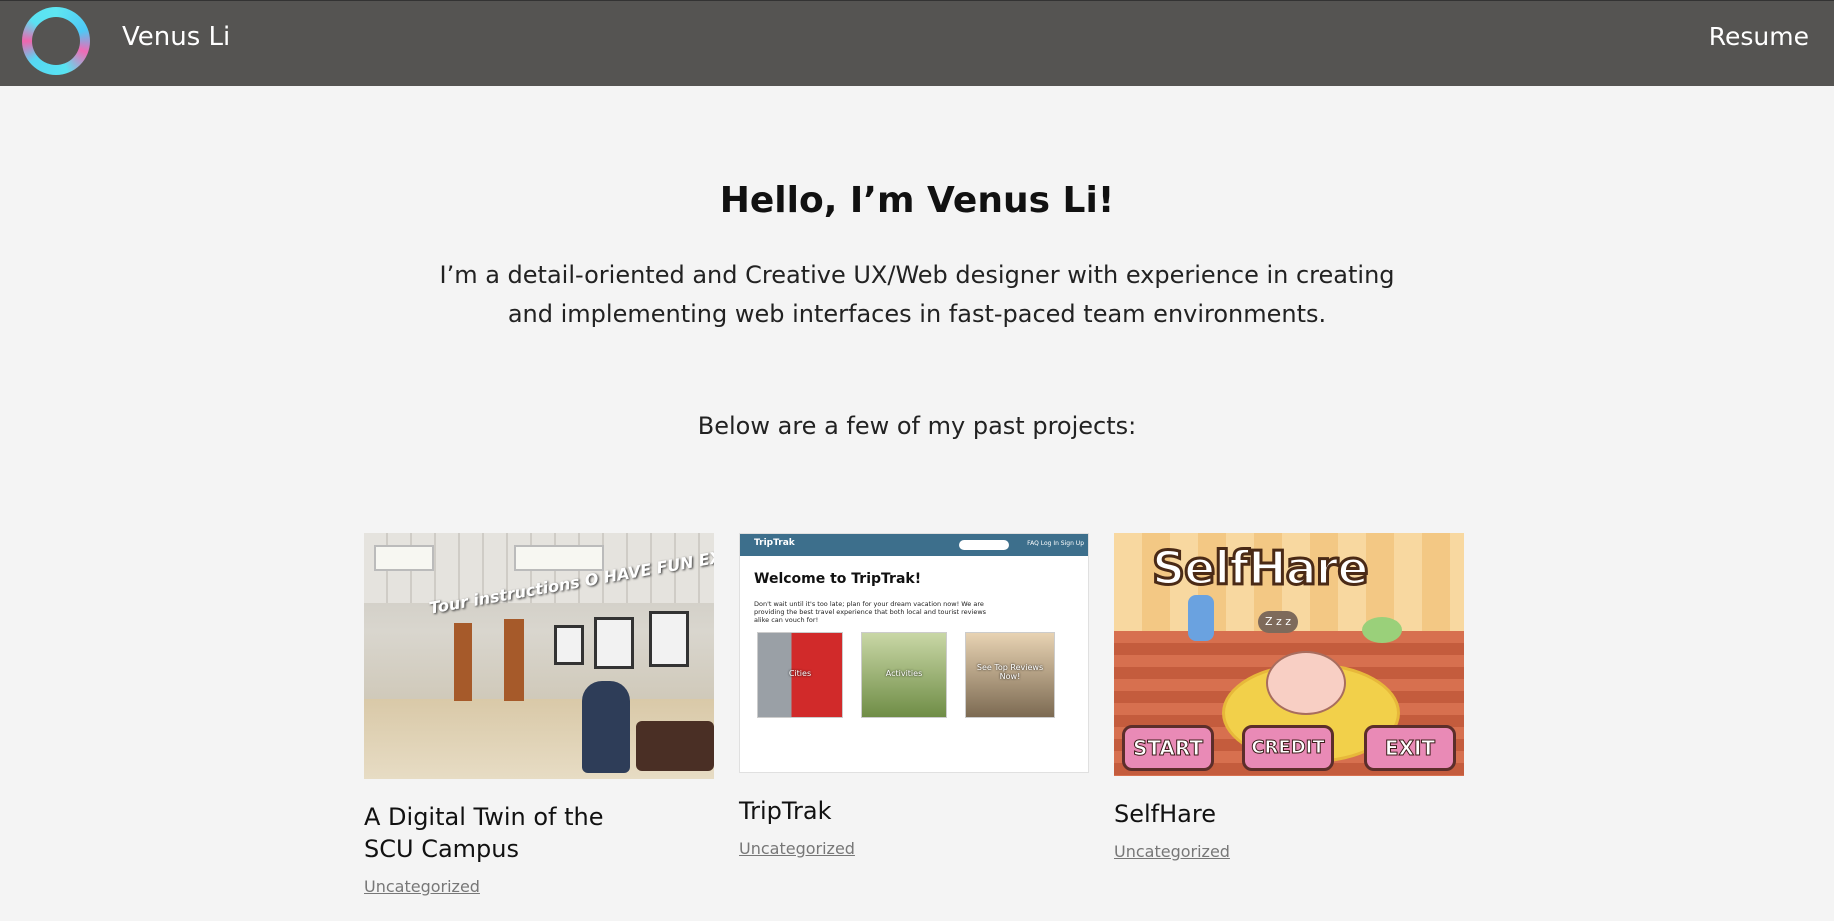 Image resolution: width=1834 pixels, height=921 pixels. I want to click on sleep-bubble: Z z z, so click(1278, 622).